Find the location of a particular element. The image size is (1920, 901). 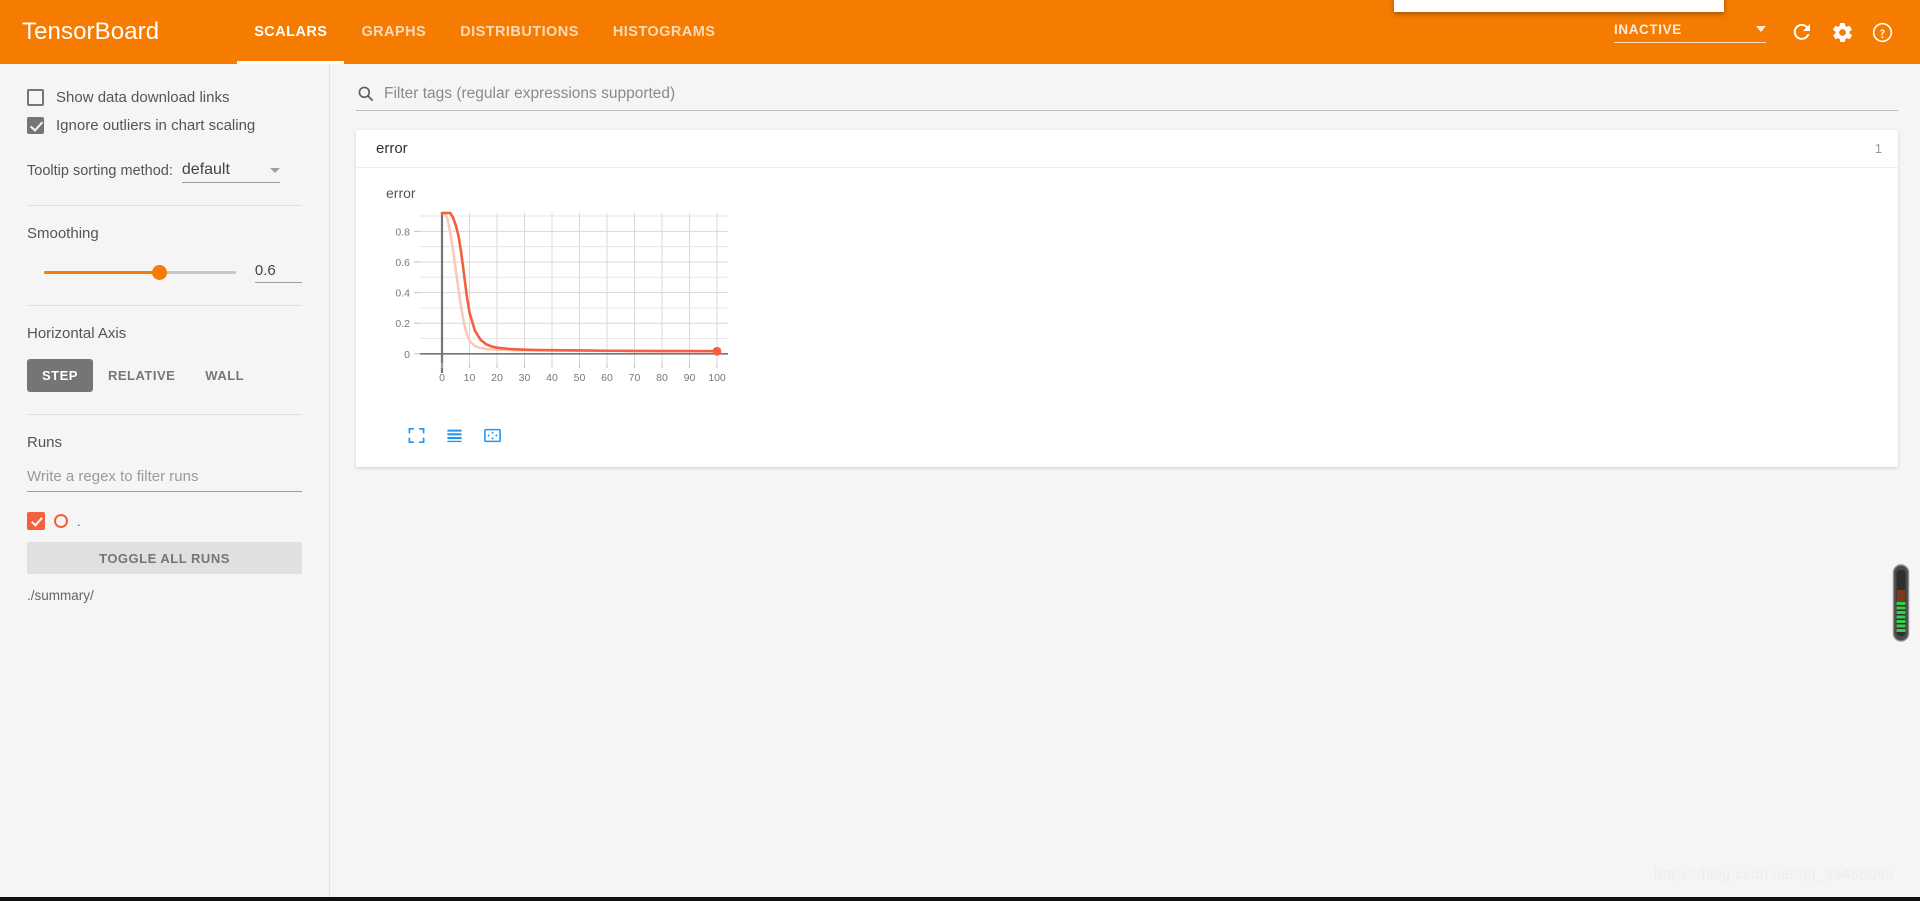

smoothing-slider is located at coordinates (140, 272).